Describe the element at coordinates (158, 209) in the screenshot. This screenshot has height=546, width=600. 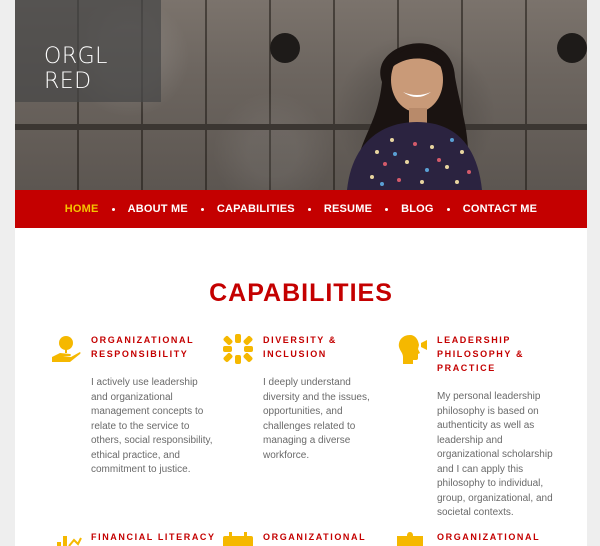
I see `nav-about-me: ABOUT ME` at that location.